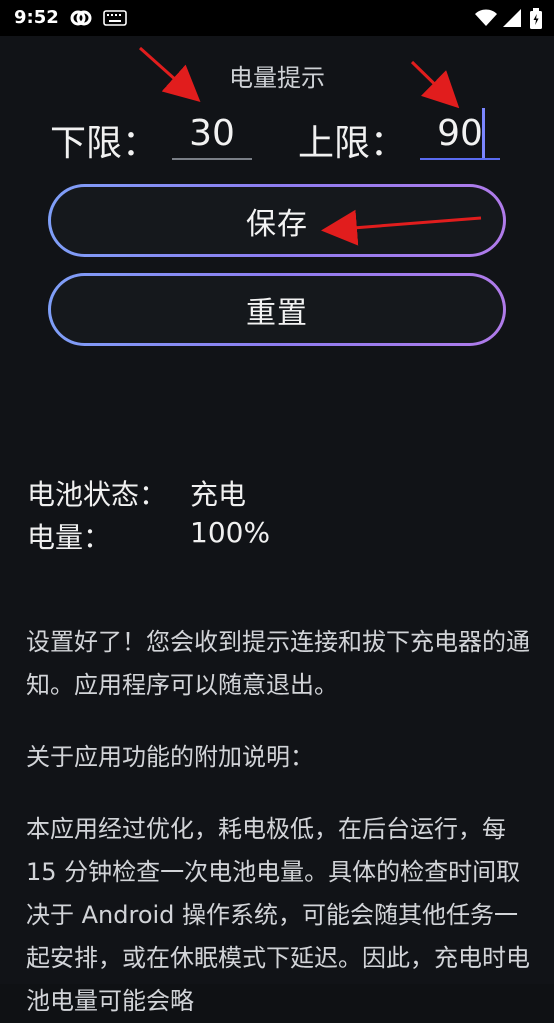 The image size is (554, 1023). Describe the element at coordinates (460, 134) in the screenshot. I see `upper-limit-input` at that location.